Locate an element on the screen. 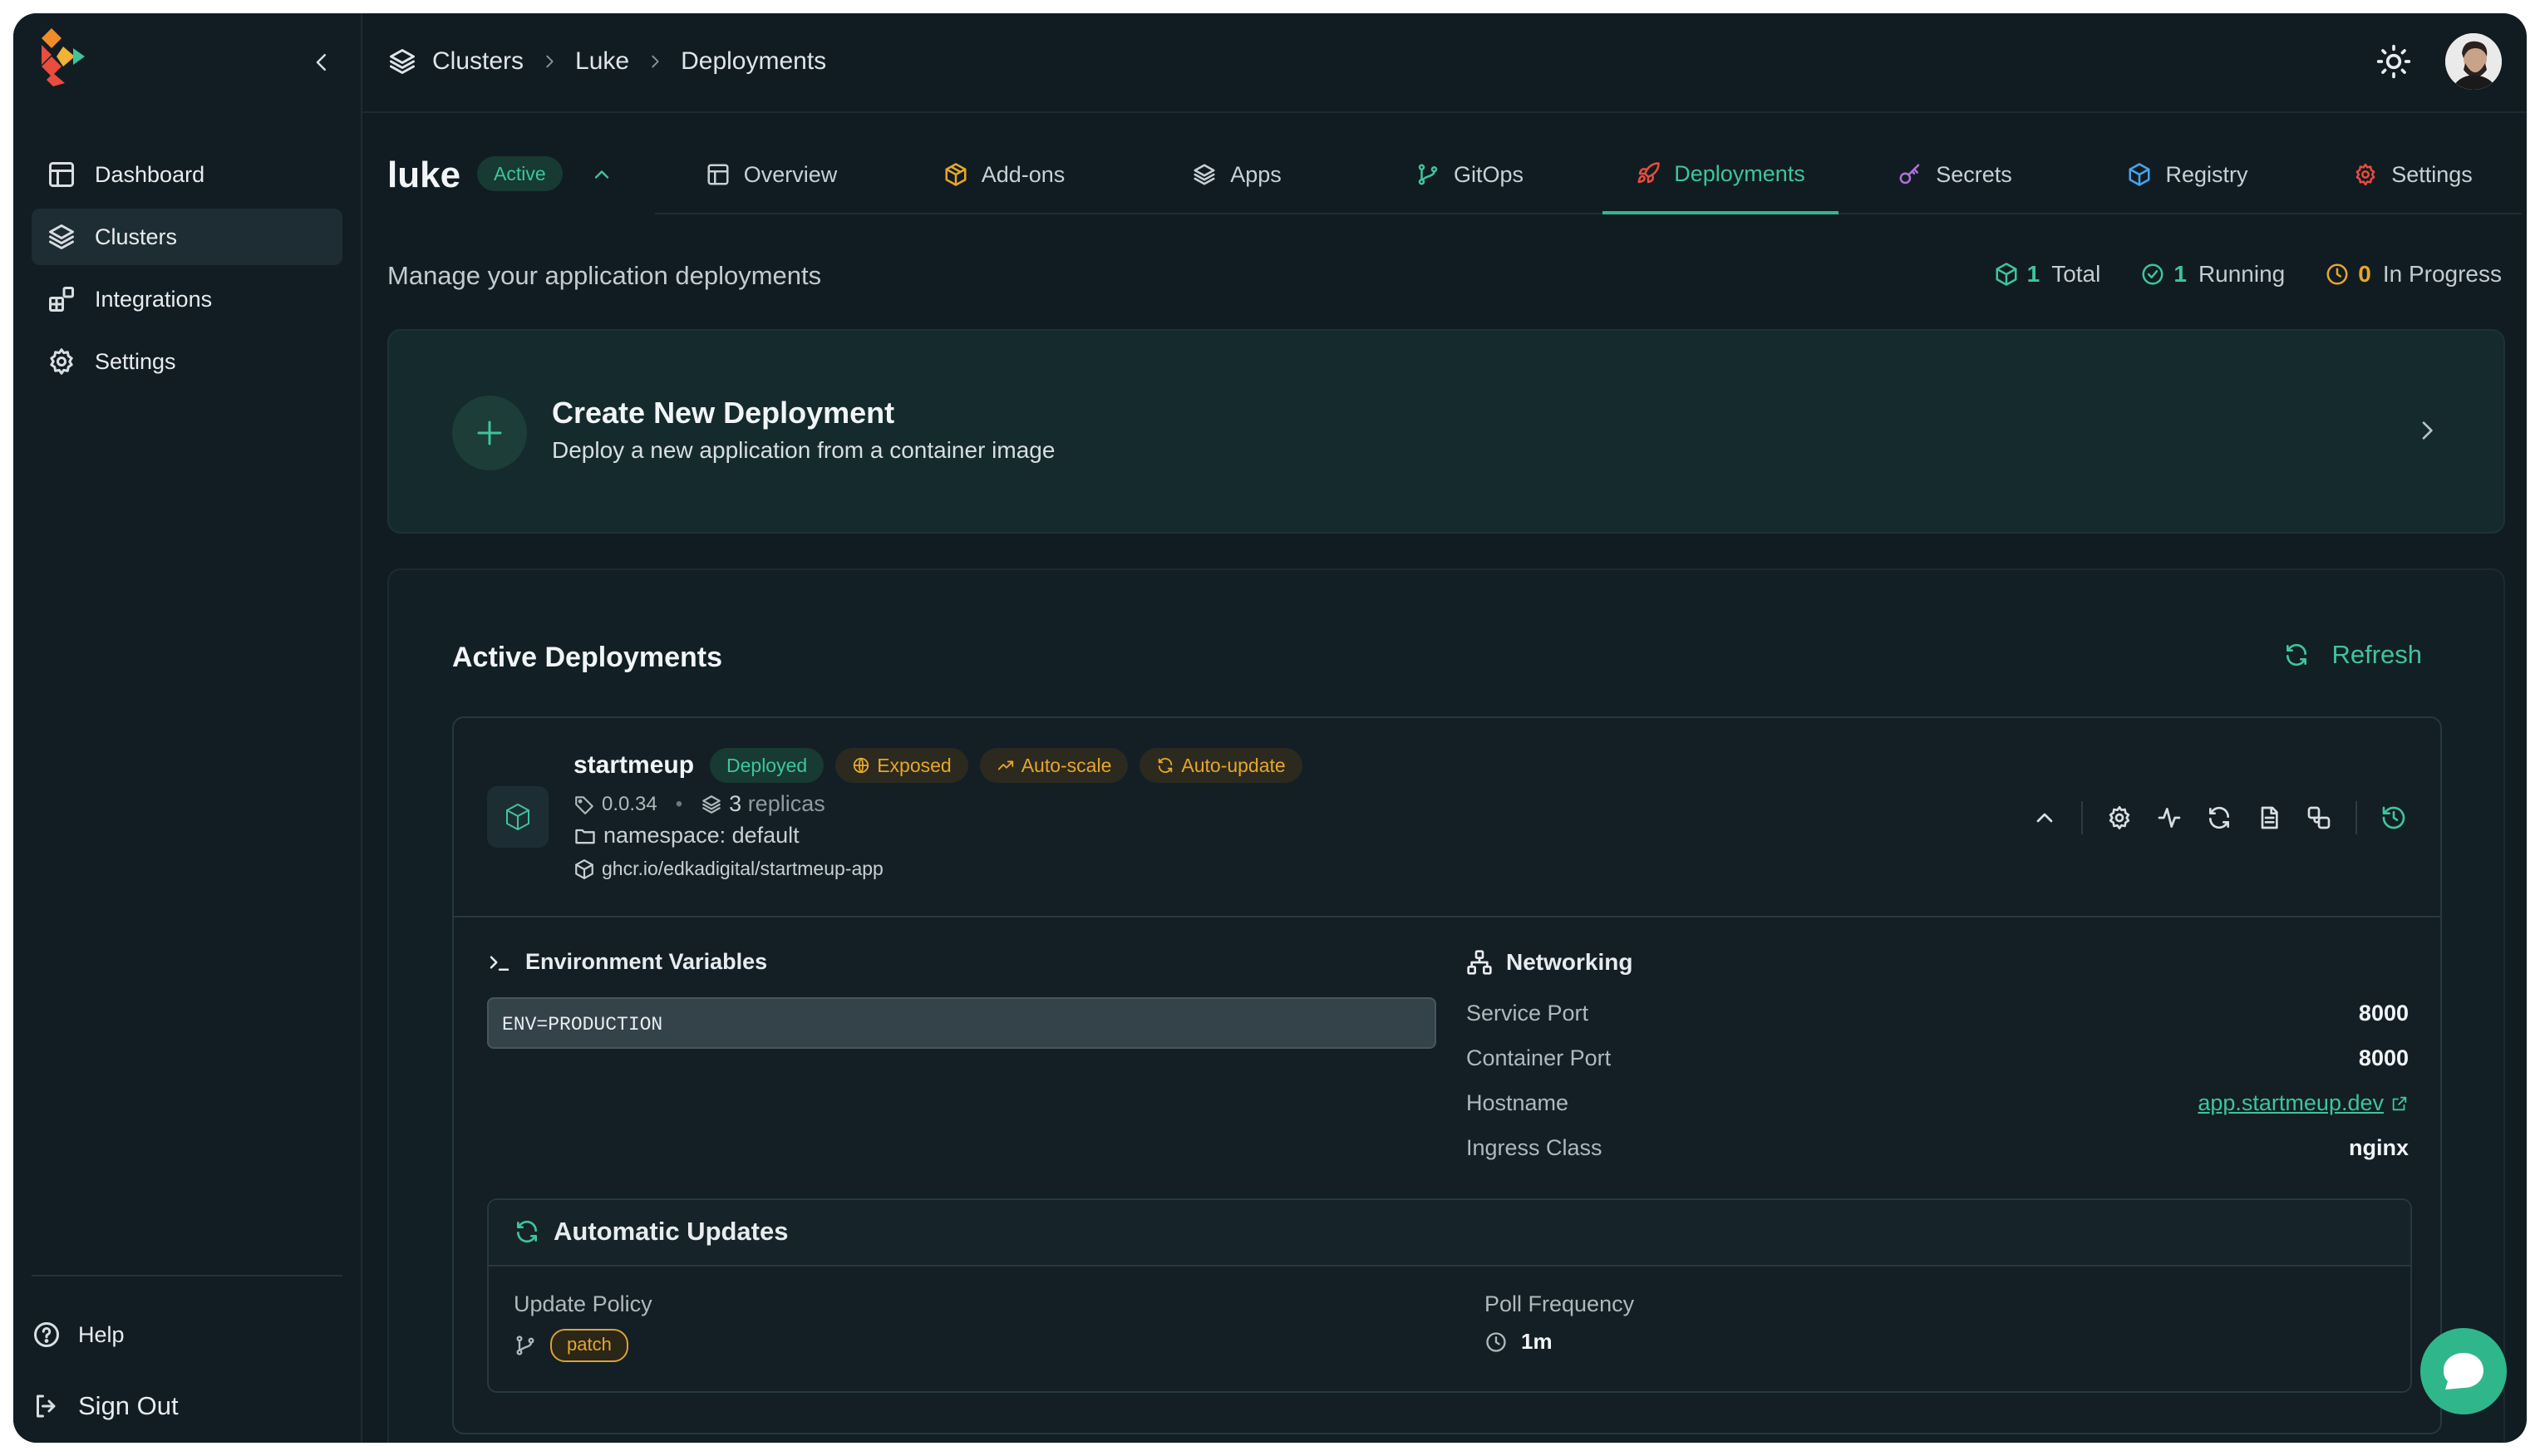  env-vars-value: ENV=PRODUCTION is located at coordinates (962, 1023).